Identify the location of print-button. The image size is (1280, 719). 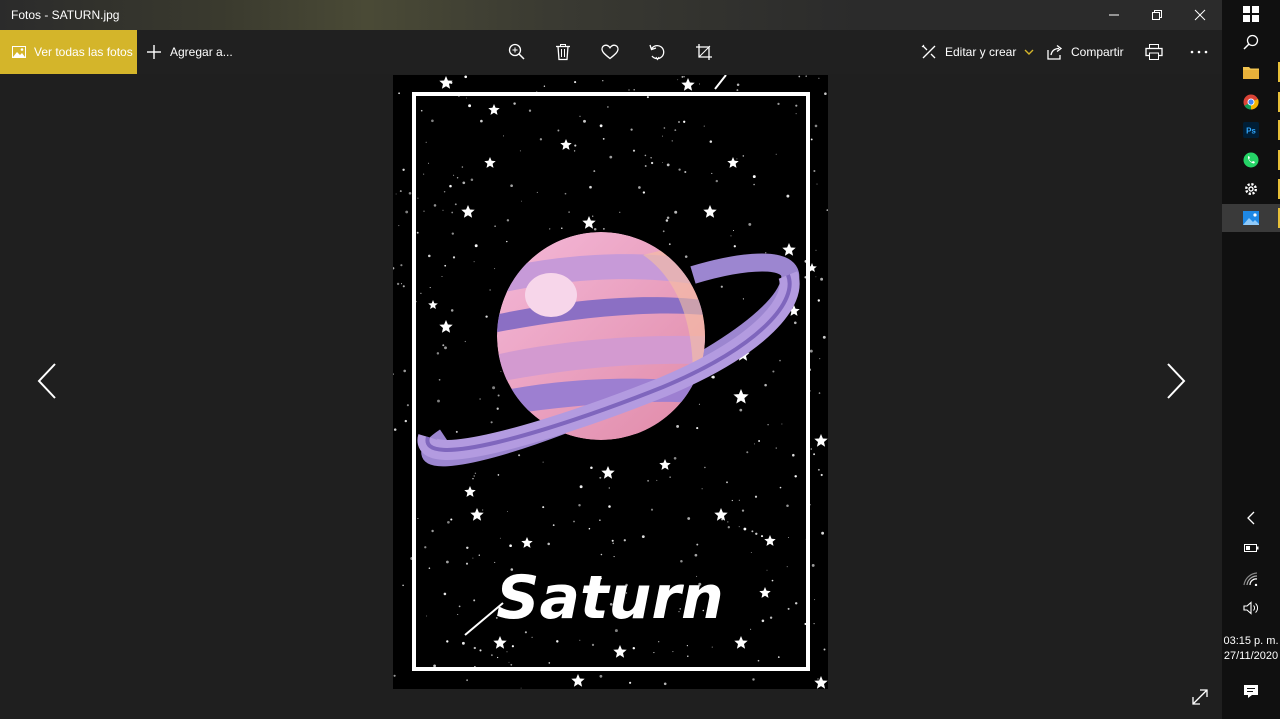
(1154, 52).